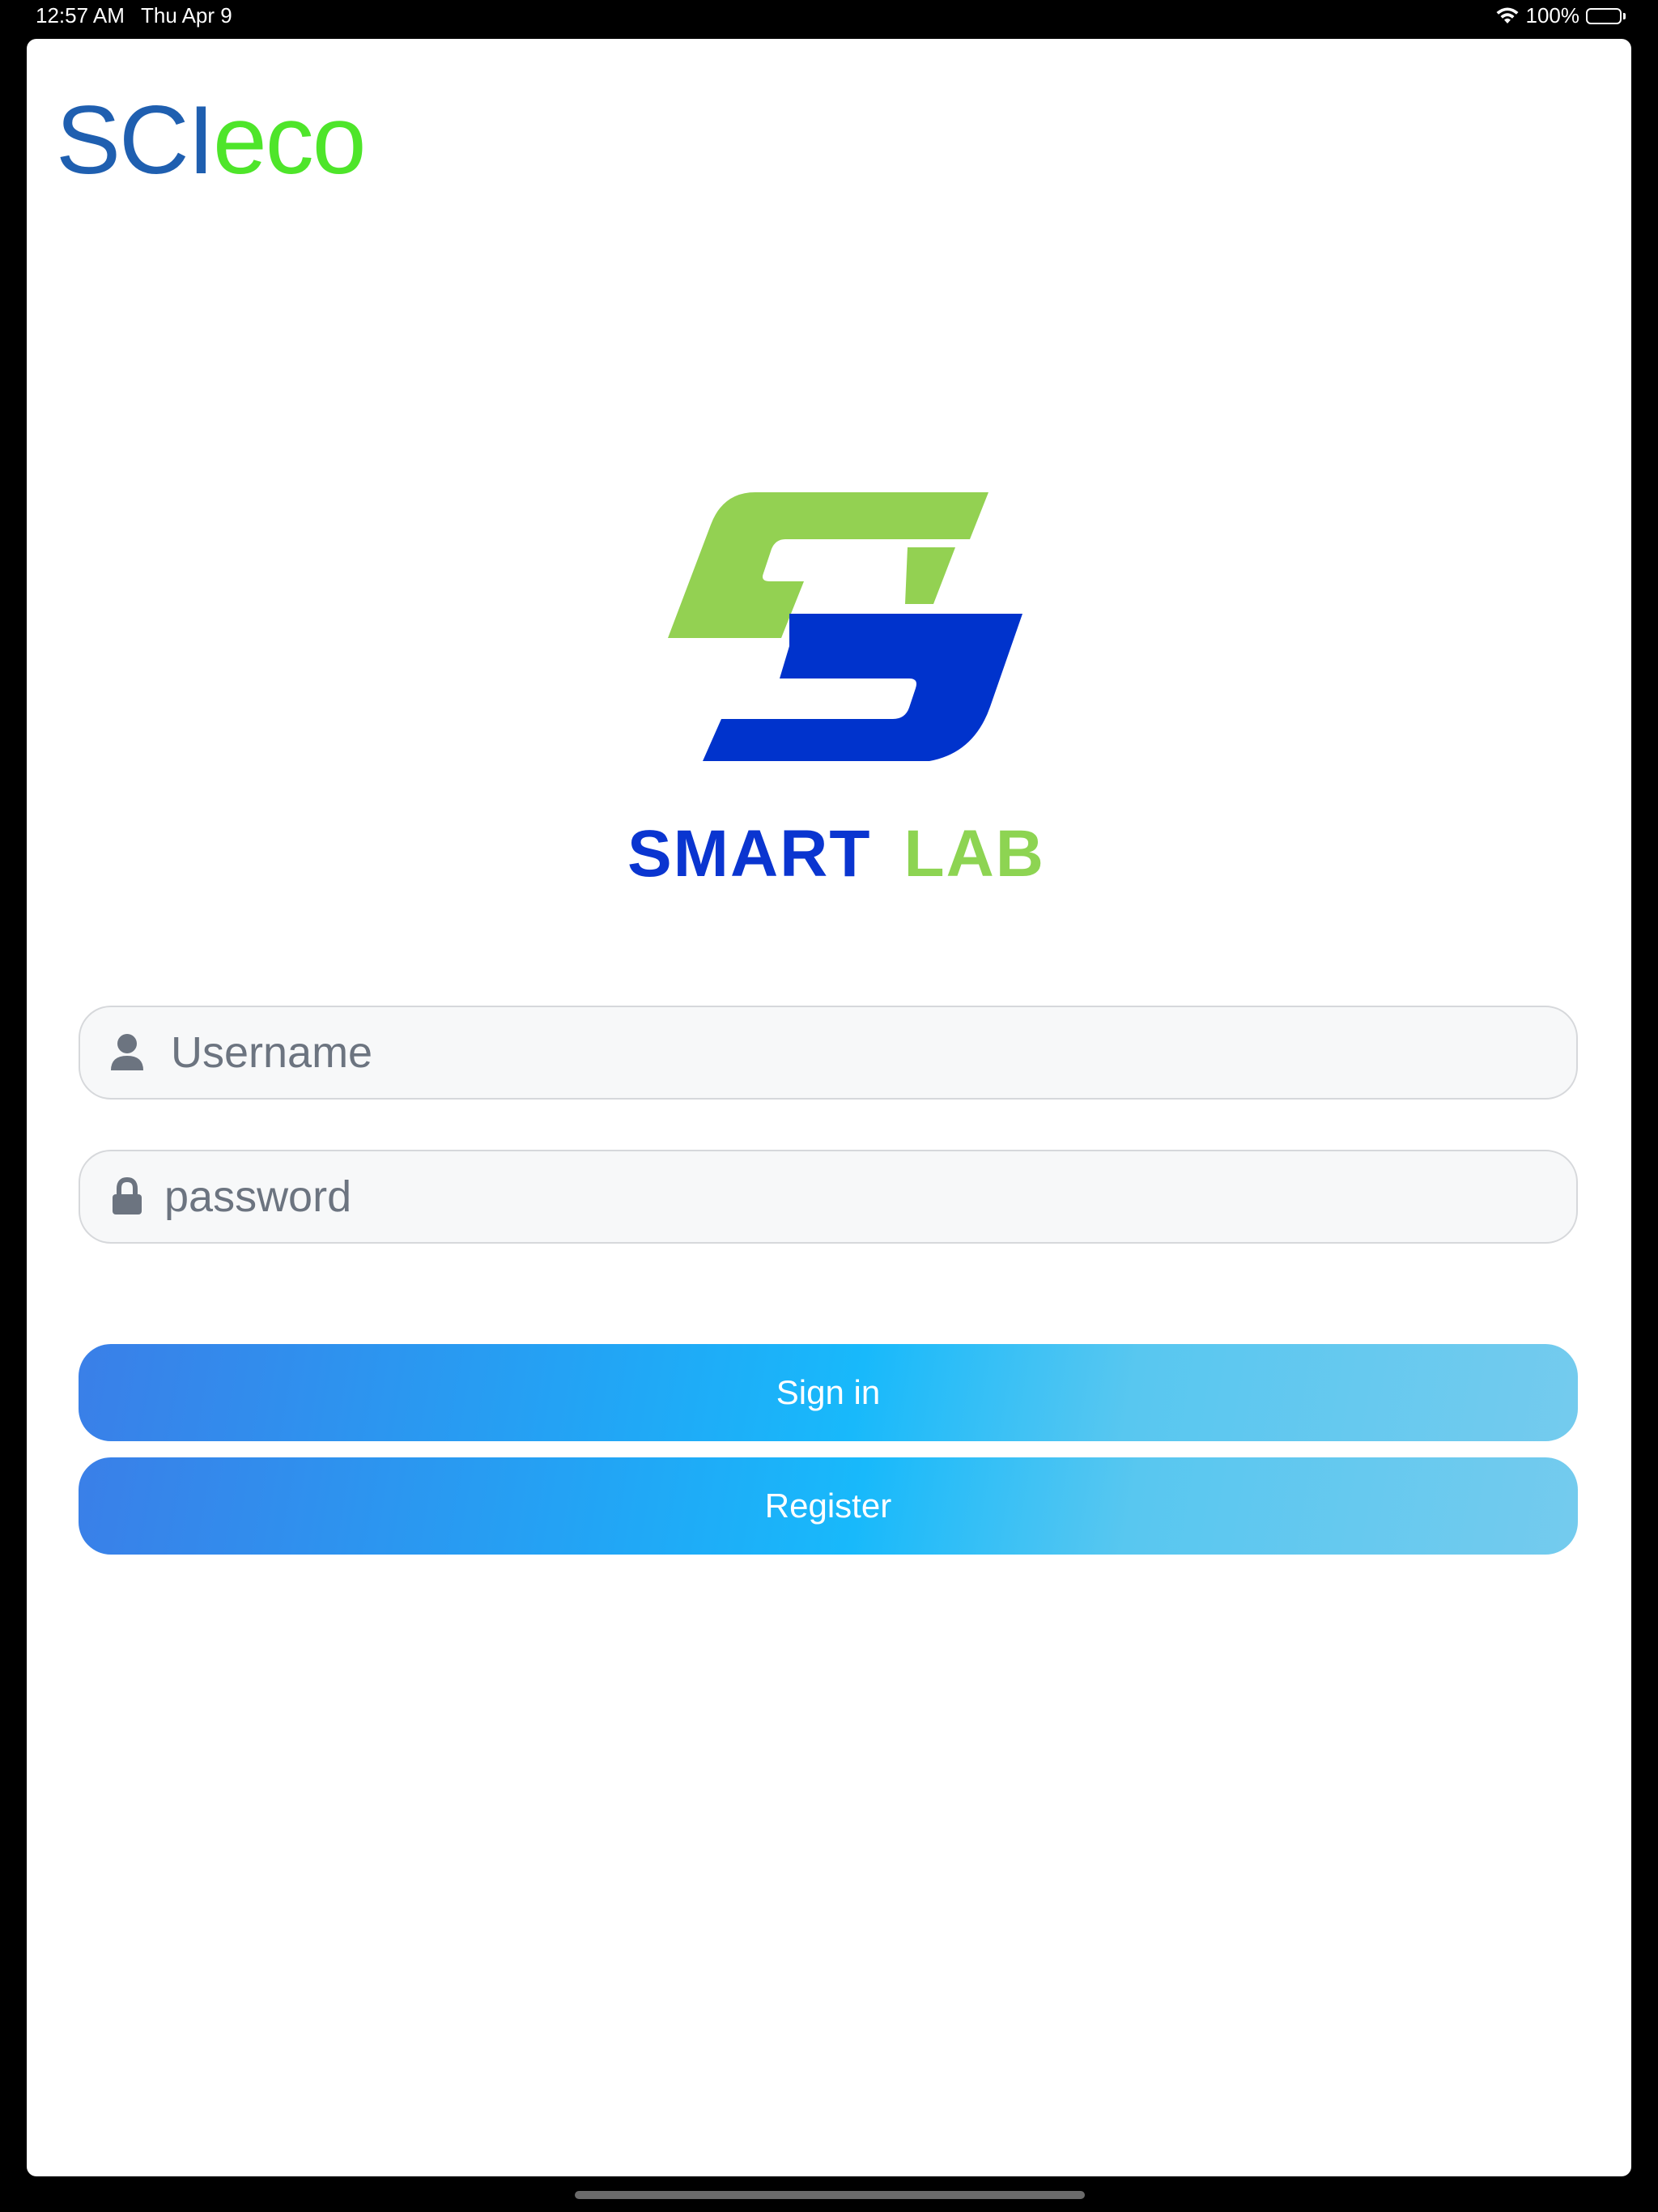 The height and width of the screenshot is (2212, 1658). I want to click on wifi-icon, so click(1507, 16).